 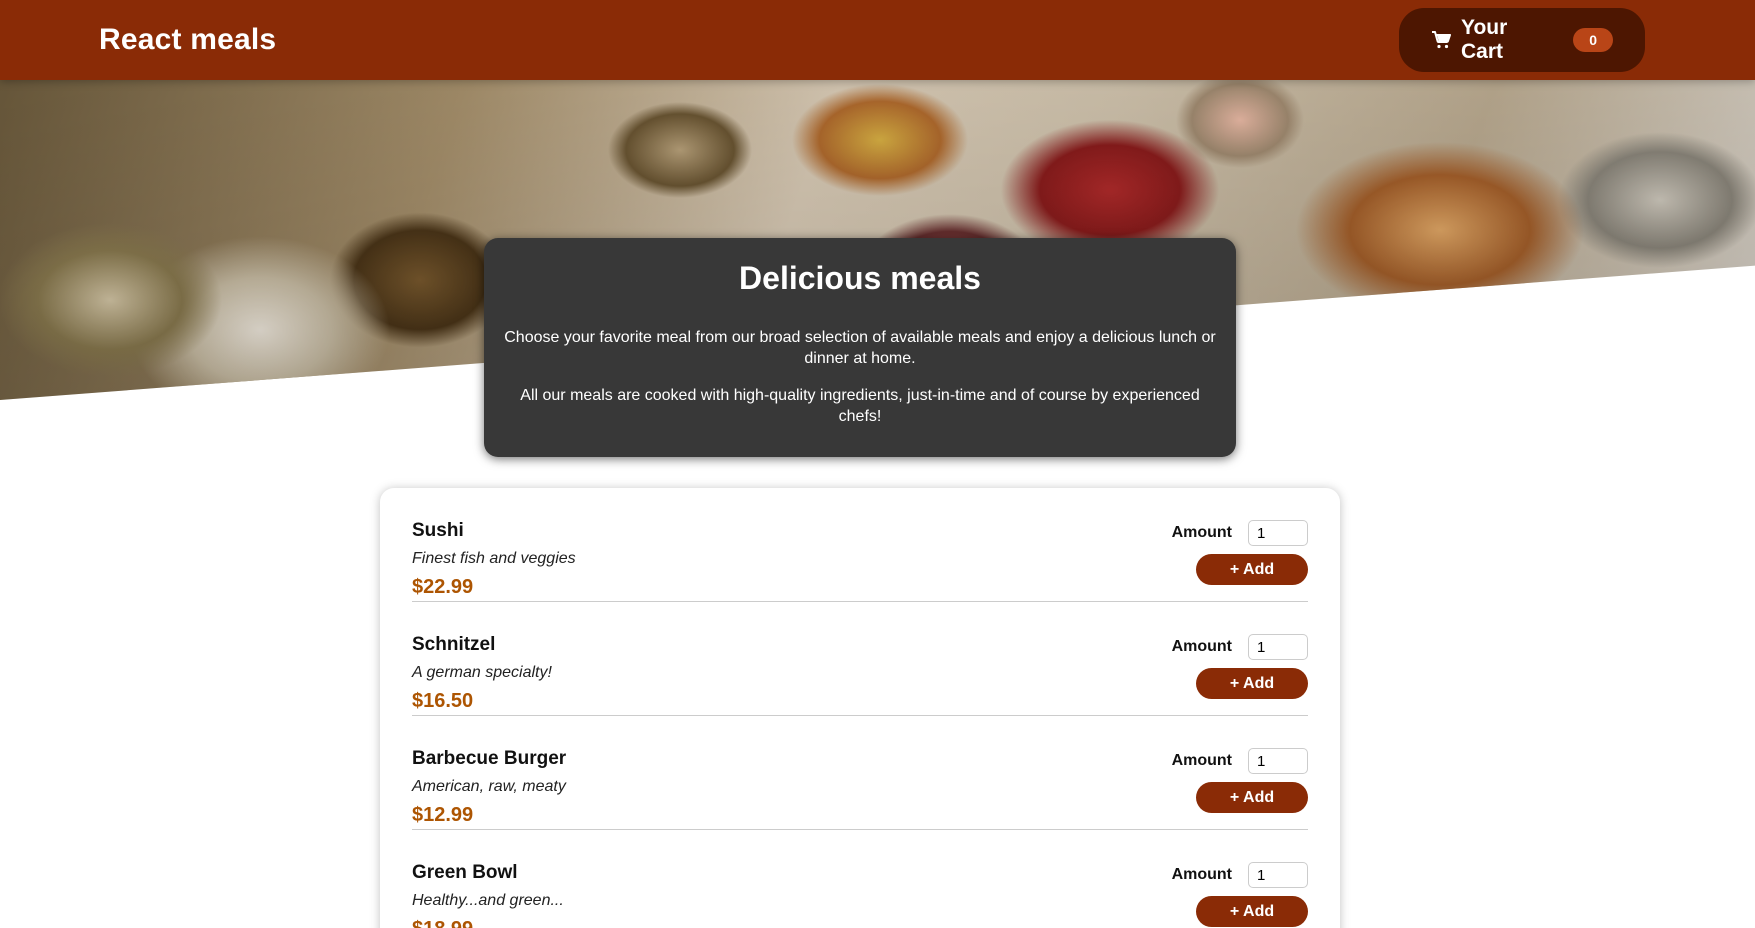 What do you see at coordinates (1441, 40) in the screenshot?
I see `cart-icon` at bounding box center [1441, 40].